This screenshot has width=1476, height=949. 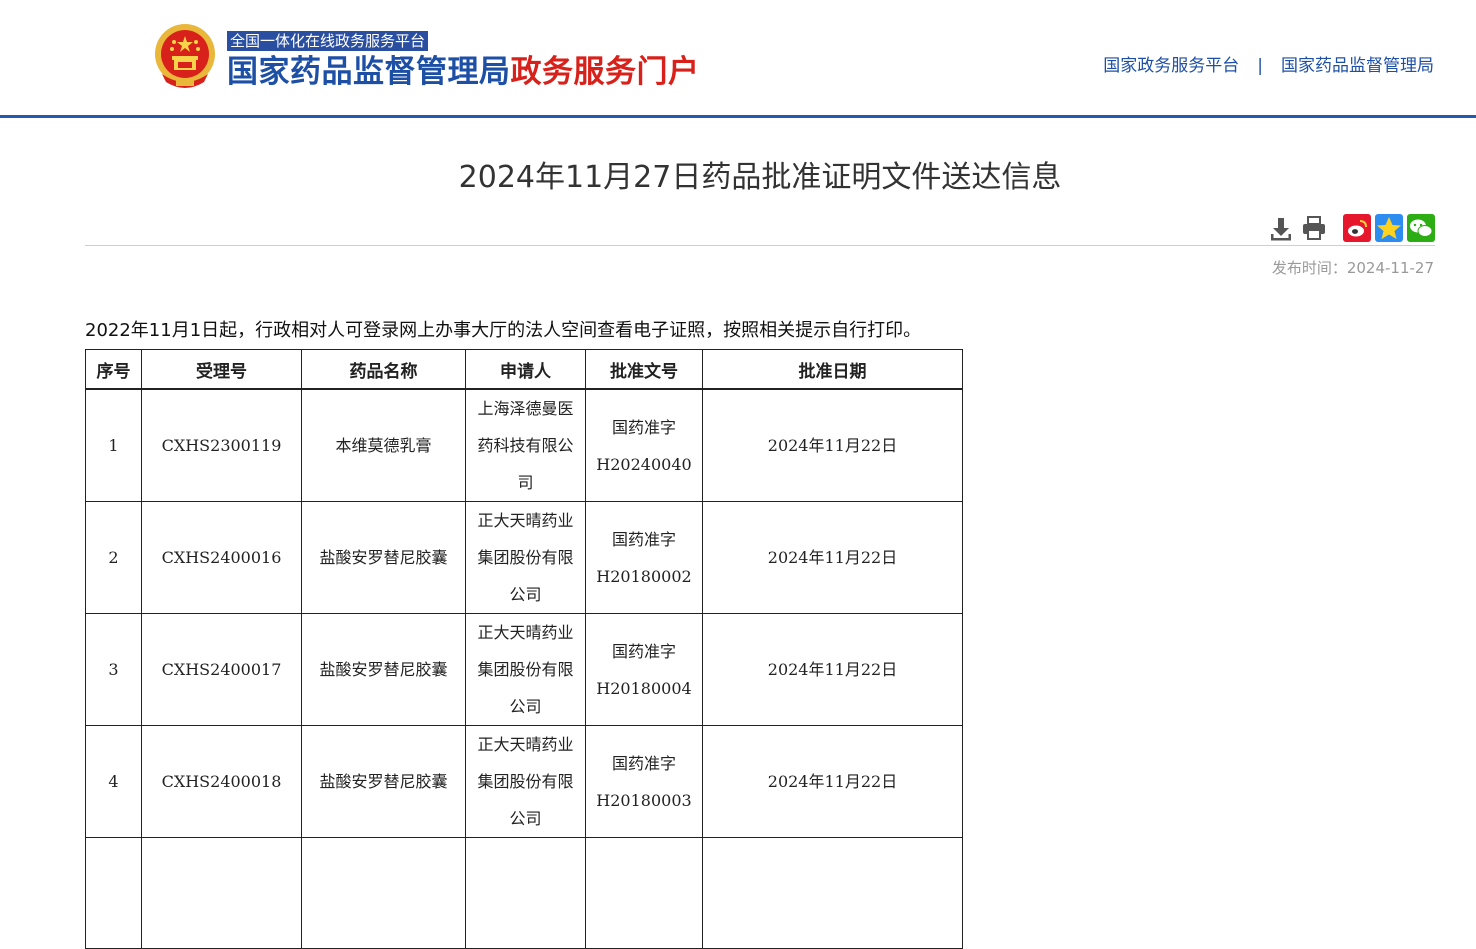 What do you see at coordinates (113, 669) in the screenshot?
I see `cell-no: 3` at bounding box center [113, 669].